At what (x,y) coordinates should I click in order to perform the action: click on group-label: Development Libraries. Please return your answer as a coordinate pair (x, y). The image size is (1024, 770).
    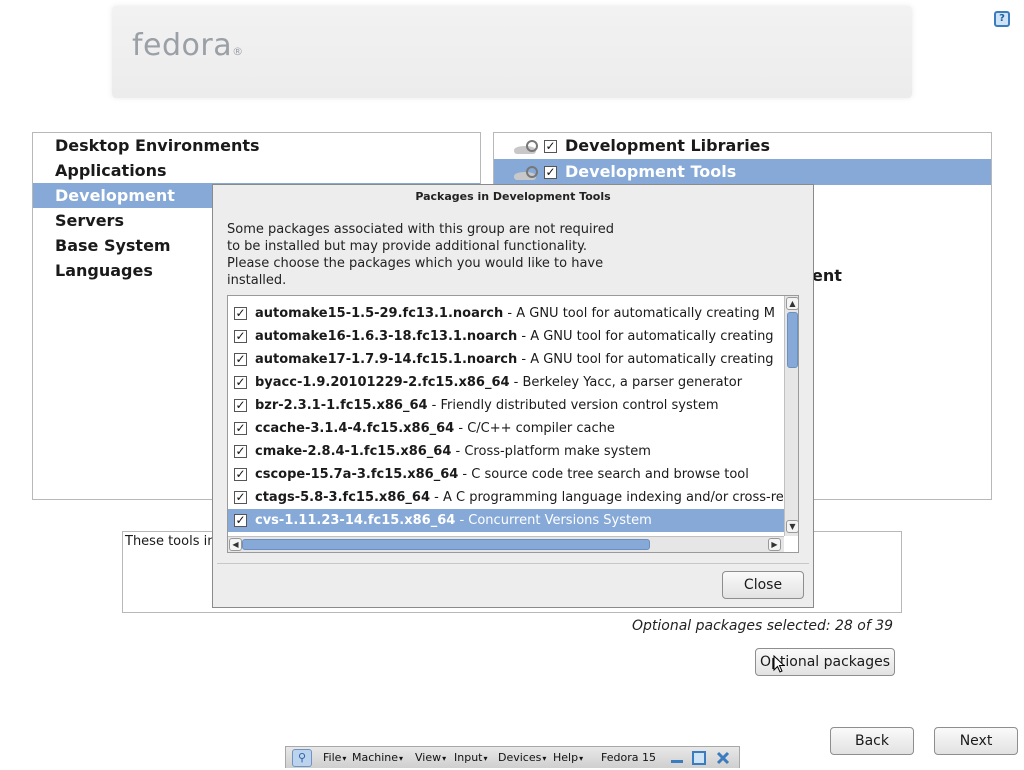
    Looking at the image, I should click on (668, 145).